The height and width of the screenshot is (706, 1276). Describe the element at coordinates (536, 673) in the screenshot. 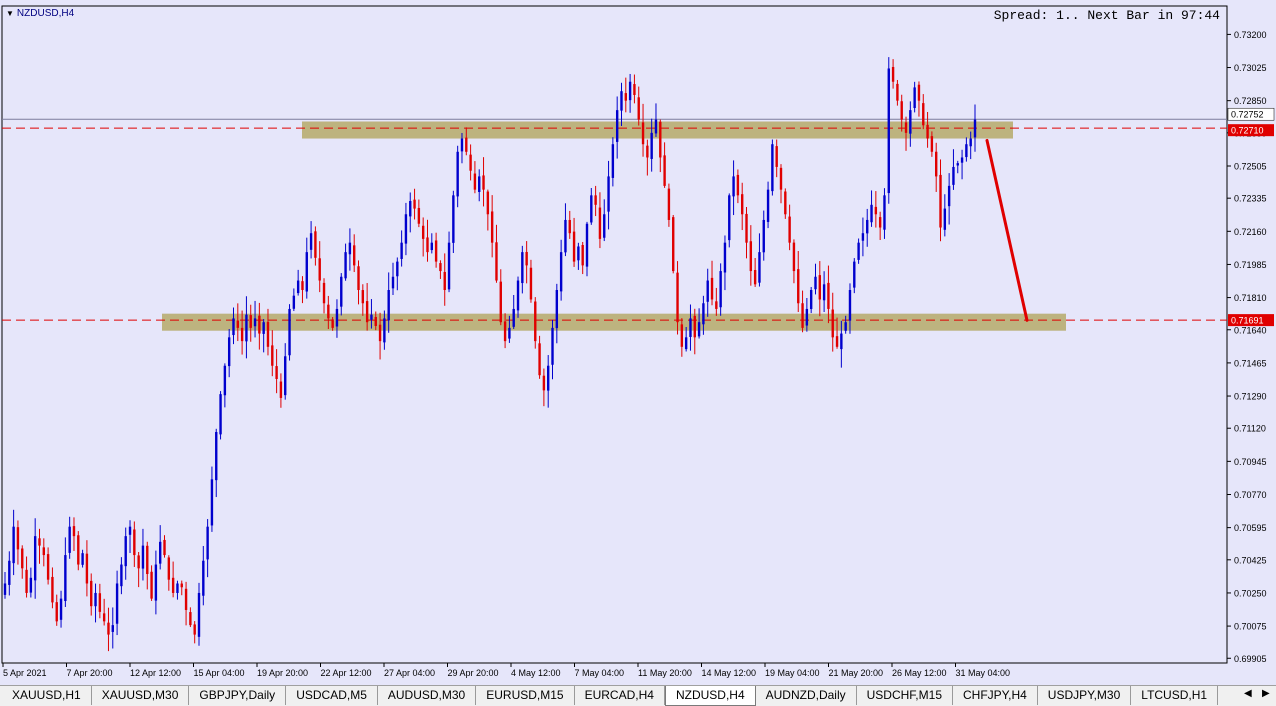

I see `x-tick-label: 4 May 12:00` at that location.